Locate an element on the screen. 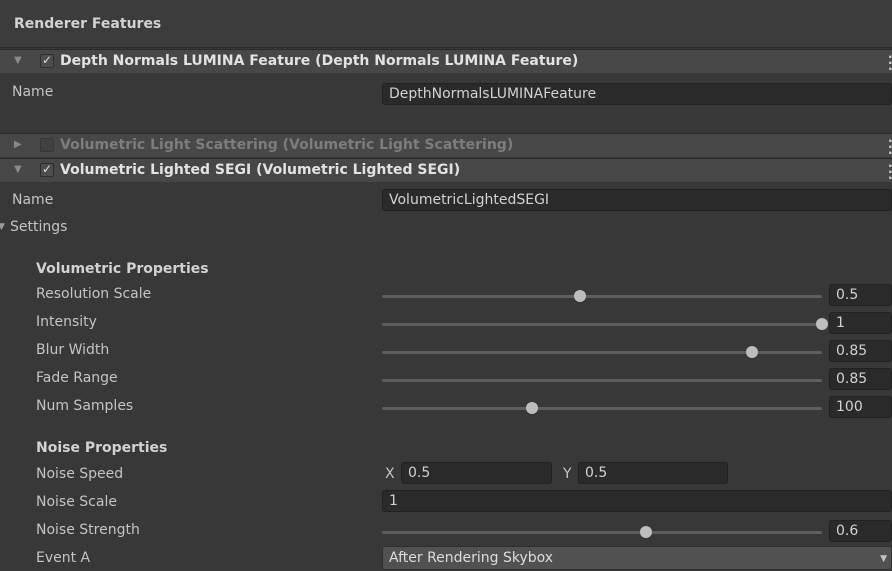  noise-strength-label: Noise Strength is located at coordinates (88, 530).